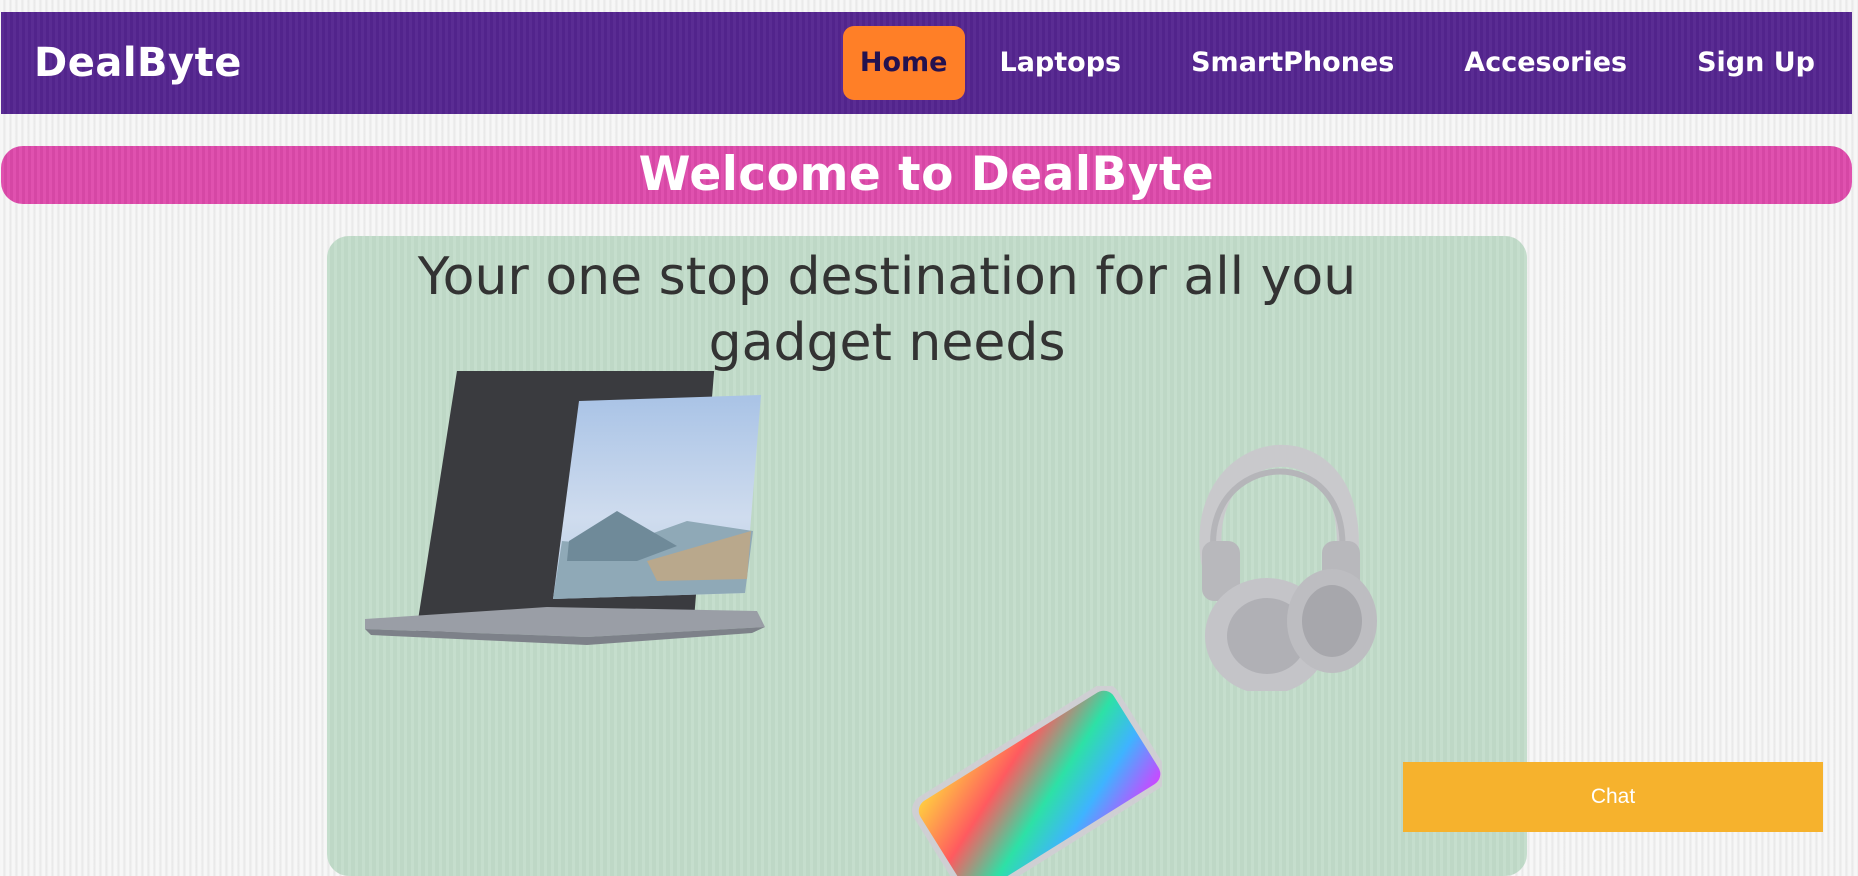  Describe the element at coordinates (887, 277) in the screenshot. I see `hero-tagline-line1: Your one stop destination for all you` at that location.